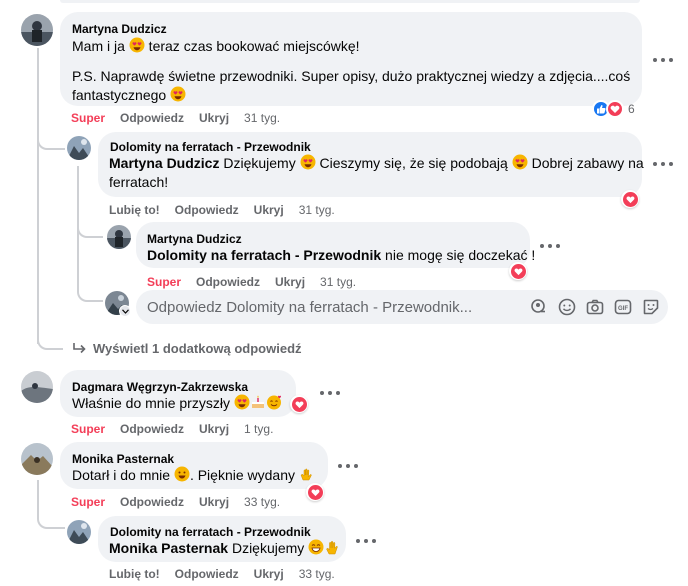 Image resolution: width=688 pixels, height=586 pixels. I want to click on mention-link: Martyna Dudzicz, so click(164, 163).